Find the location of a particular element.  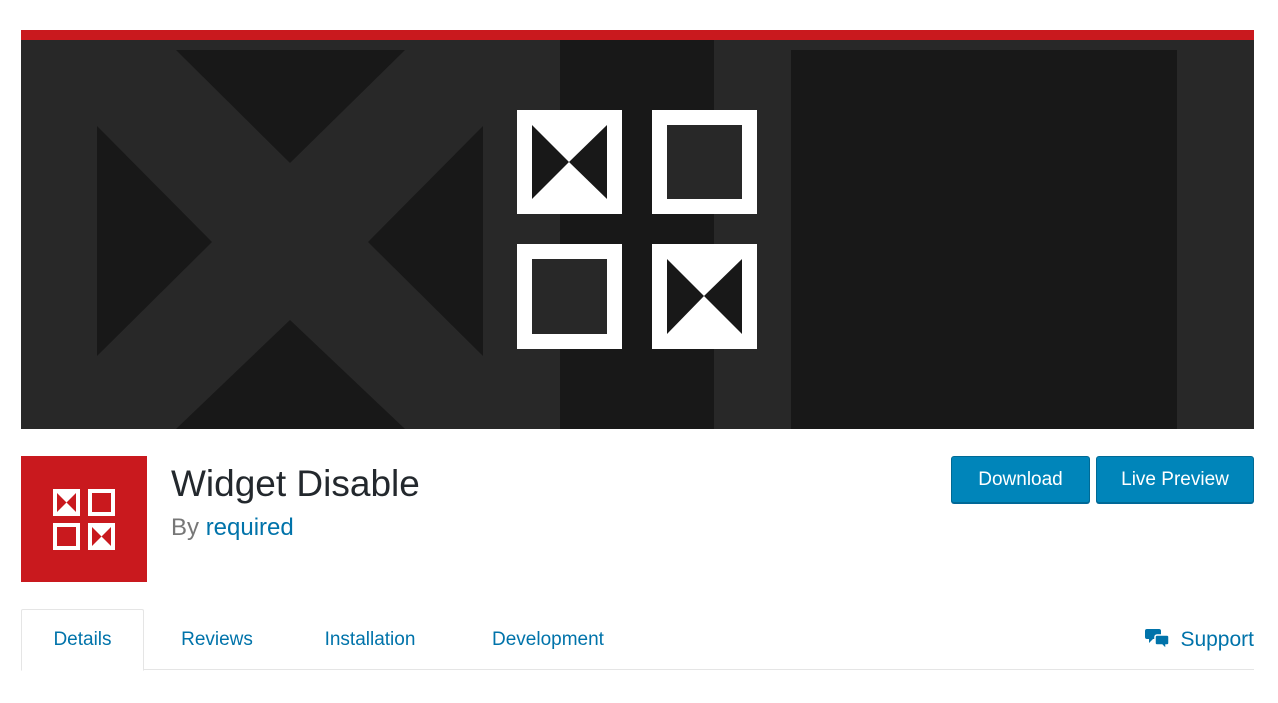

tab-reviews: Reviews is located at coordinates (217, 640).